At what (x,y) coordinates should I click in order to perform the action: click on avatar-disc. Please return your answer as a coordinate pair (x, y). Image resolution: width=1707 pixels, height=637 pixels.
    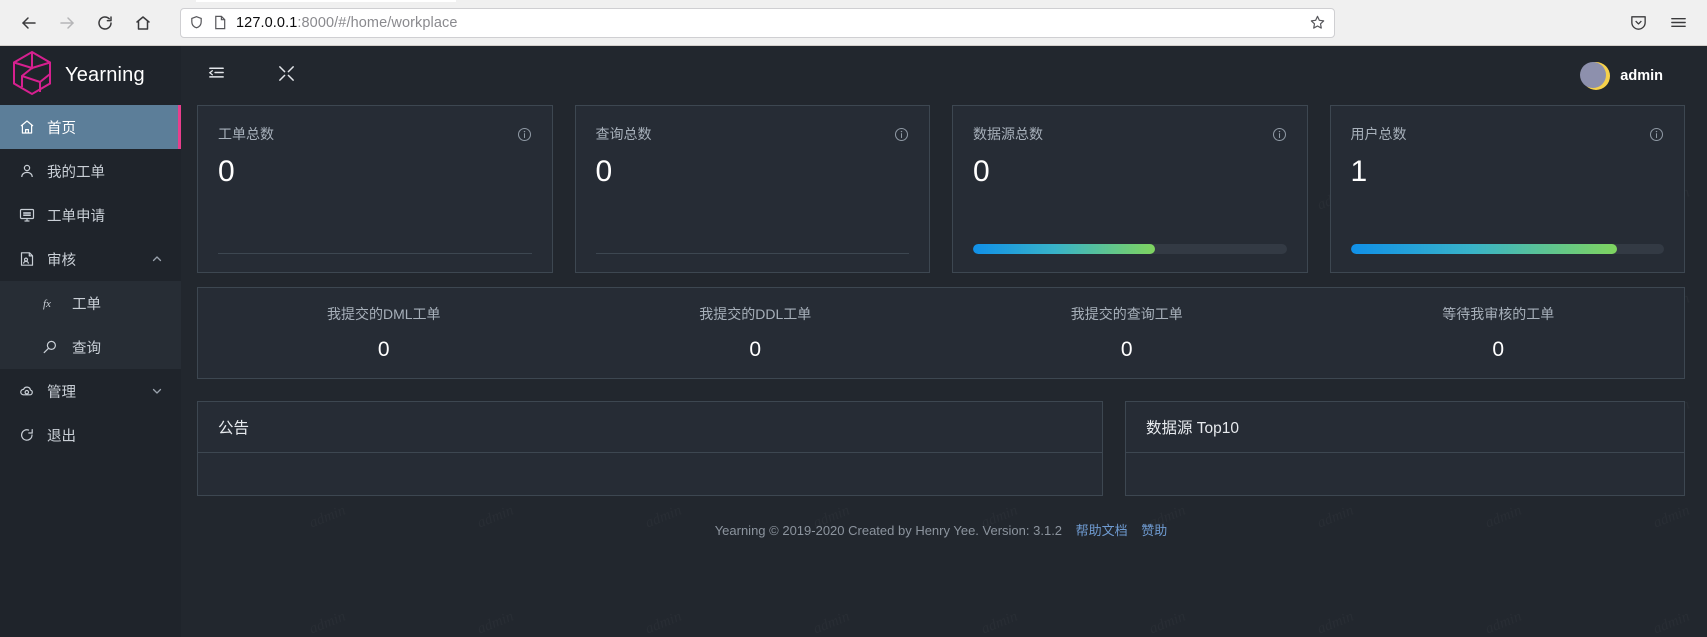
    Looking at the image, I should click on (1593, 74).